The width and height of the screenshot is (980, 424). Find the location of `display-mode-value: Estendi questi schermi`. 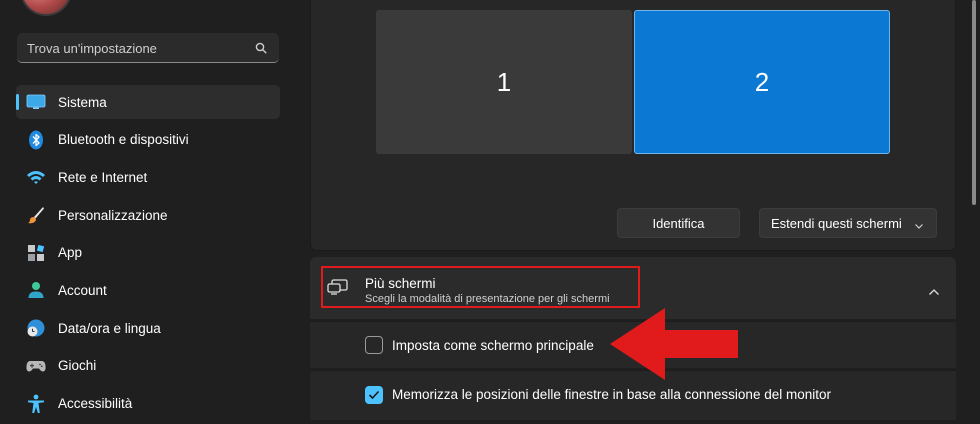

display-mode-value: Estendi questi schermi is located at coordinates (836, 223).